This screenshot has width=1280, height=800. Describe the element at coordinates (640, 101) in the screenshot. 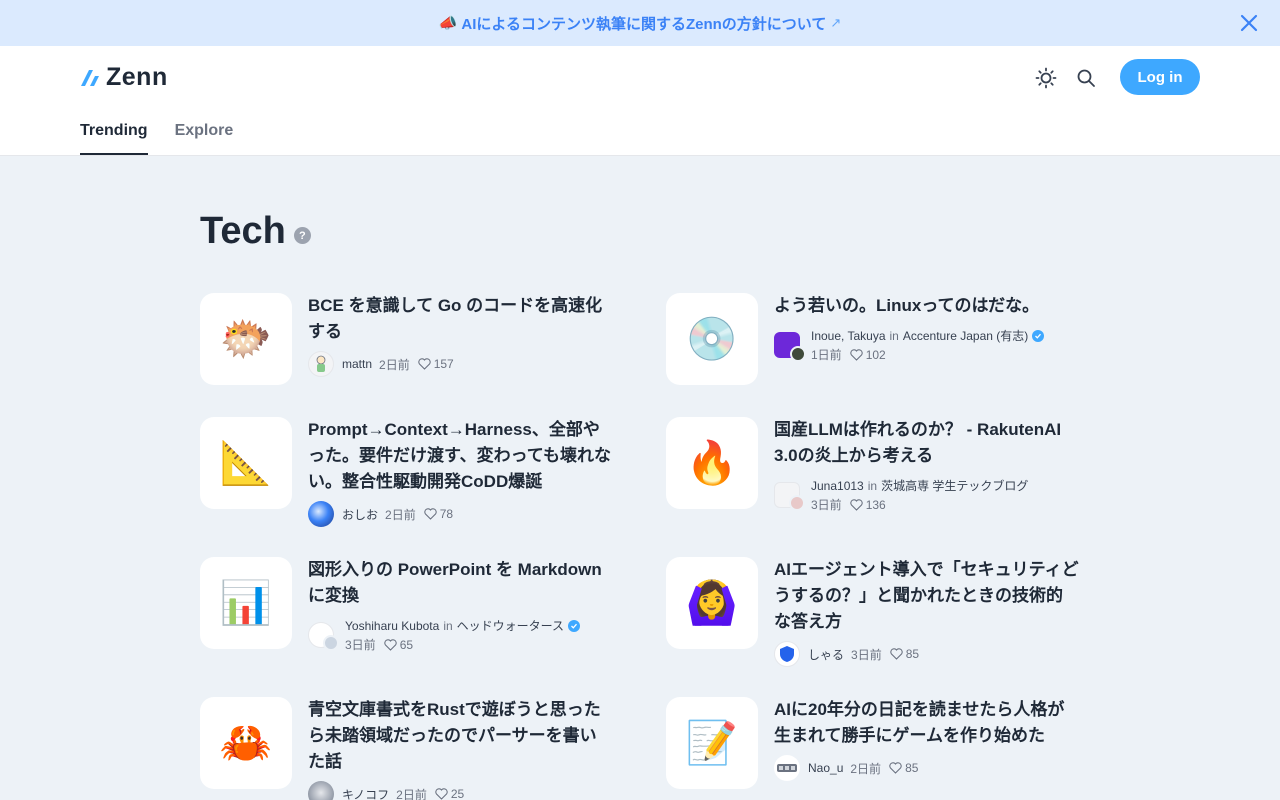

I see `site-header: Zenn Log in Trending Explore` at that location.